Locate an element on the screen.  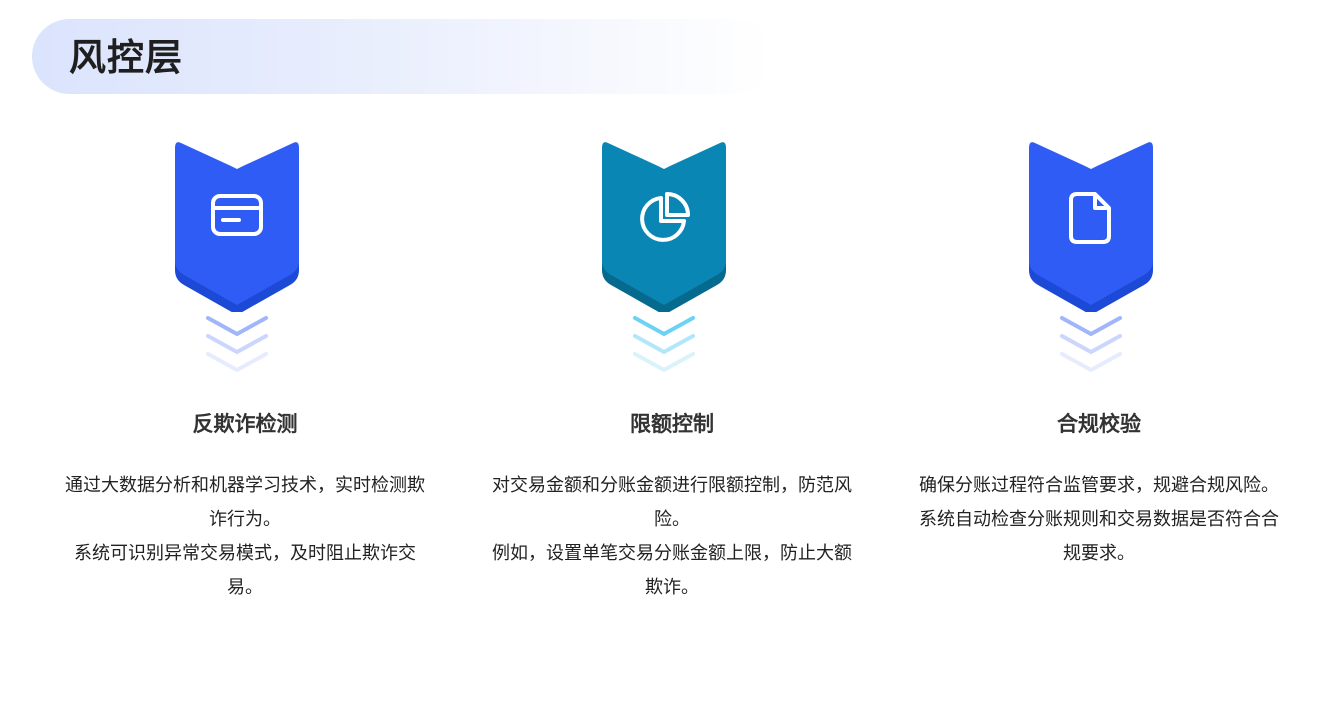
card-desc-line: 通过大数据分析和机器学习技术，实时检测欺诈行为。 is located at coordinates (245, 502).